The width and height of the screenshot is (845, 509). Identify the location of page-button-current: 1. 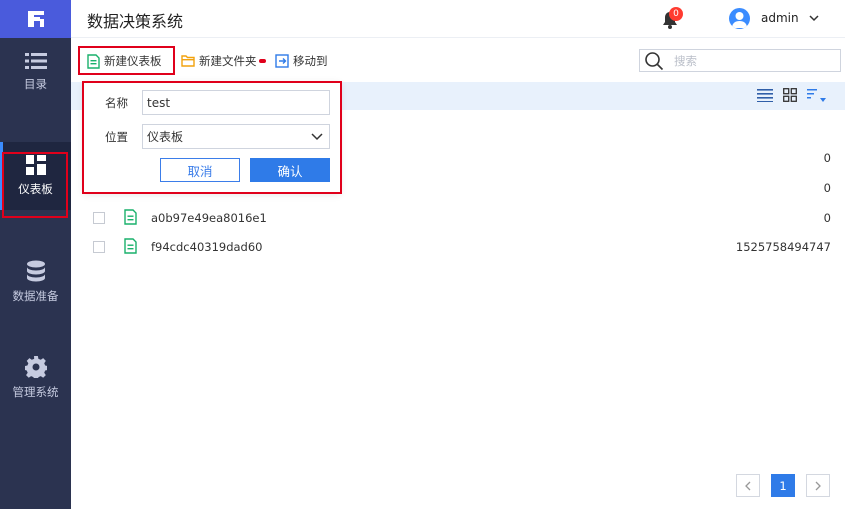
(783, 485).